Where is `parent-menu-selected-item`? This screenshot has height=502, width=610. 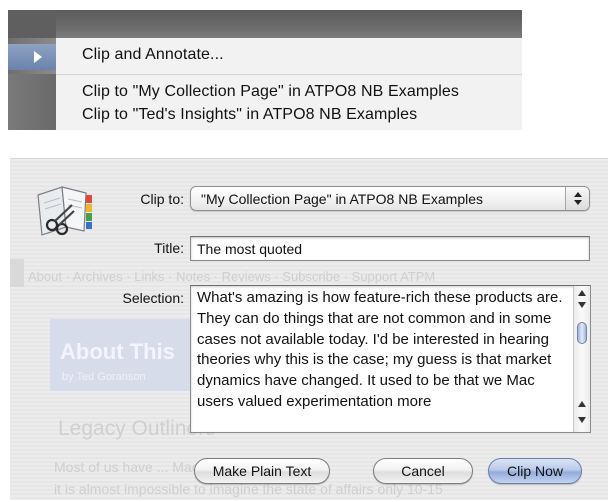 parent-menu-selected-item is located at coordinates (32, 57).